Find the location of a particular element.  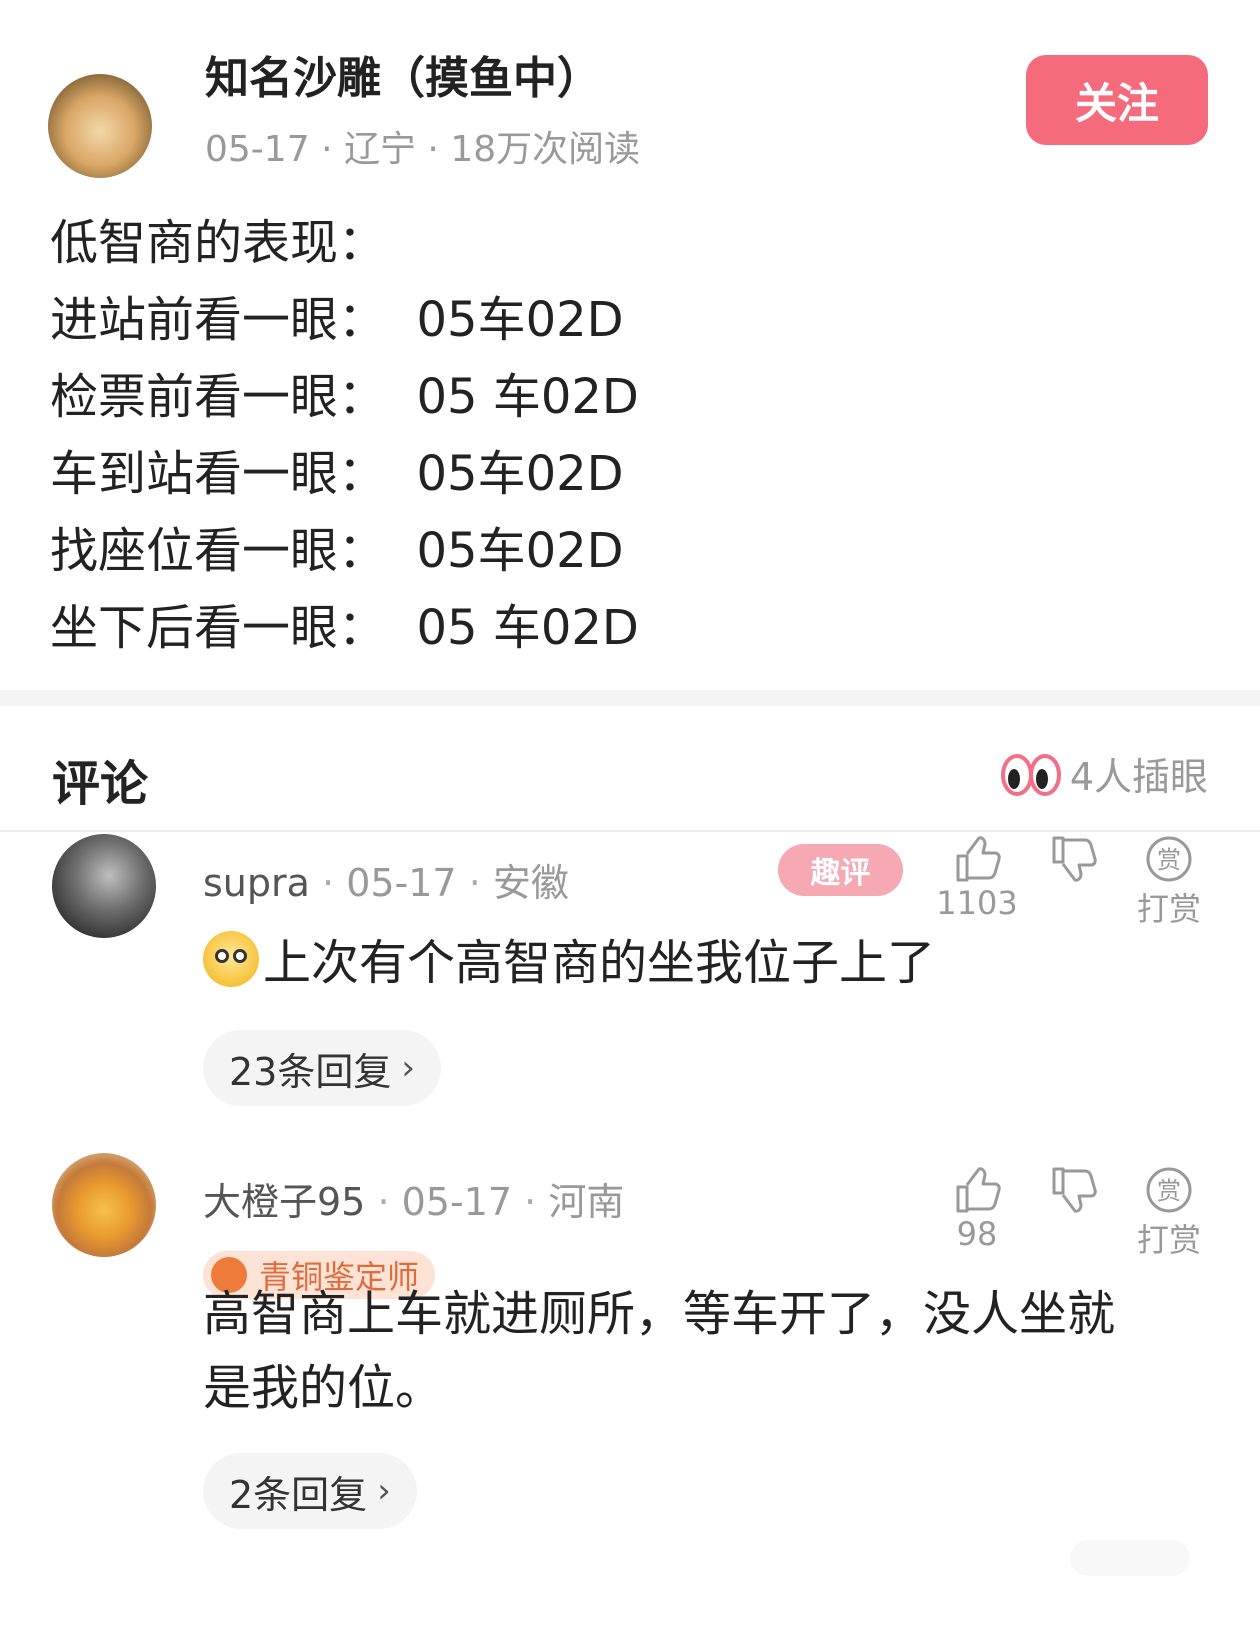

commenter-name: supra is located at coordinates (256, 883).